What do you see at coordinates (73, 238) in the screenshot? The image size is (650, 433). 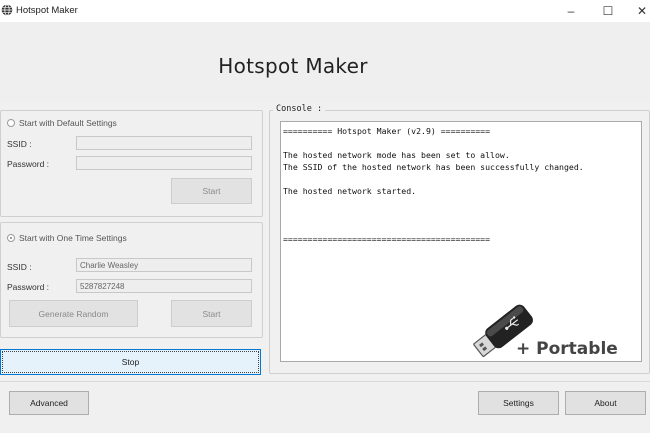 I see `one-time-settings-label: Start with One Time Settings` at bounding box center [73, 238].